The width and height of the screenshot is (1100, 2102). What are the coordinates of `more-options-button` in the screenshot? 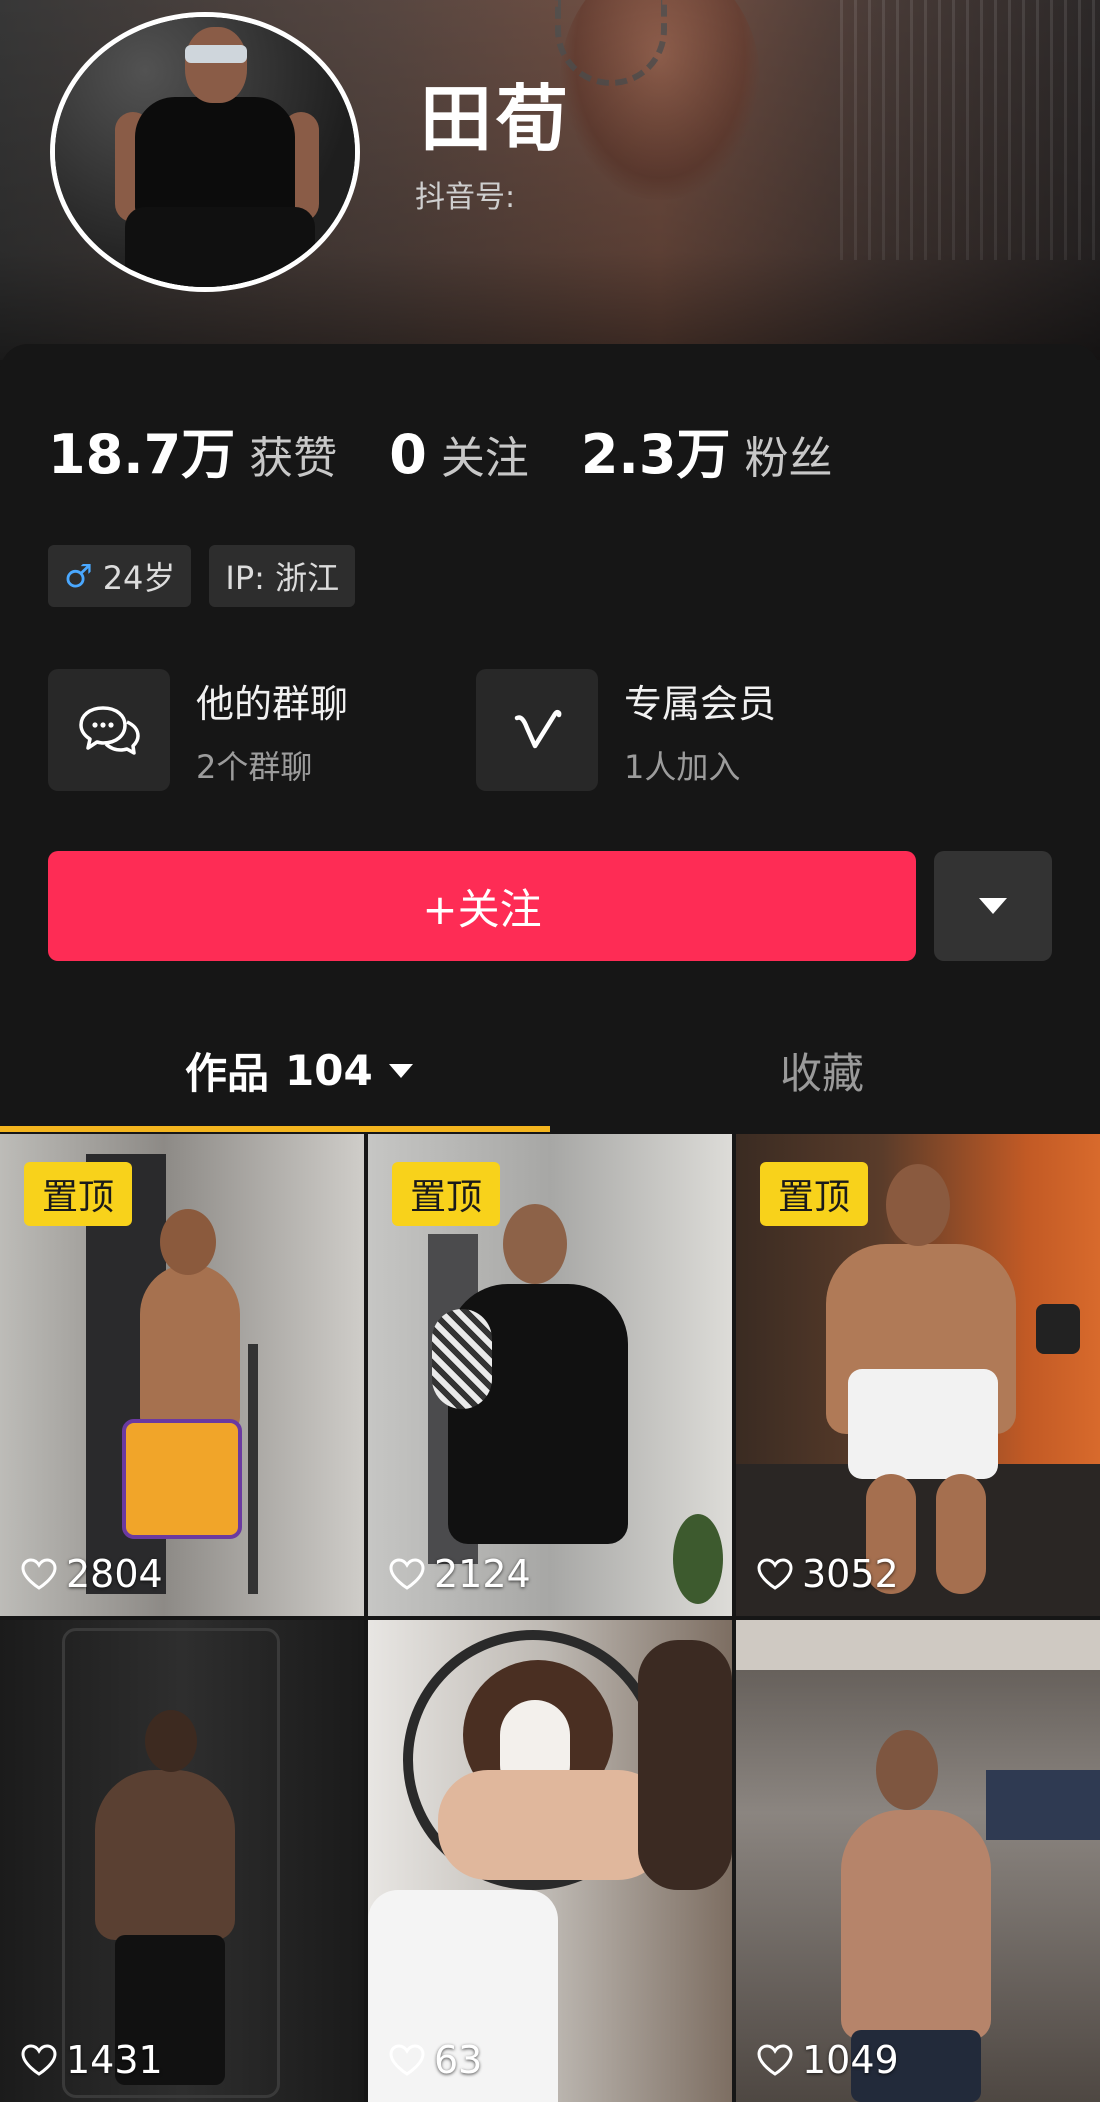 It's located at (993, 906).